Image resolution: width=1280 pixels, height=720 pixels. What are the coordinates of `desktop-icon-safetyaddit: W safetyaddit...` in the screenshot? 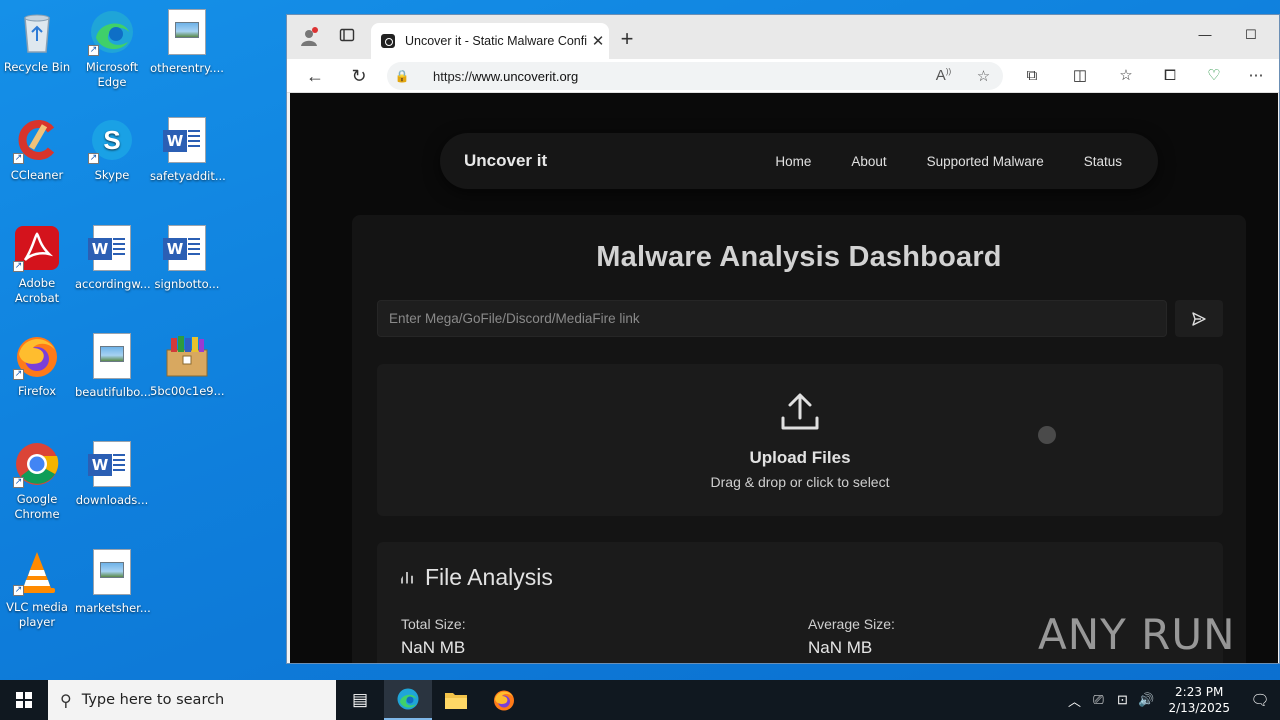 It's located at (188, 150).